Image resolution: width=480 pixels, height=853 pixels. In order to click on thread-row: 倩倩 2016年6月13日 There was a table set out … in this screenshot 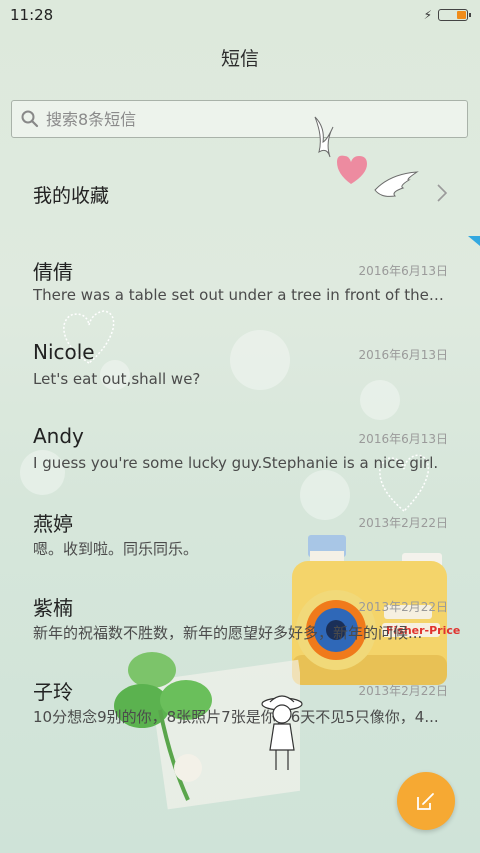, I will do `click(240, 291)`.